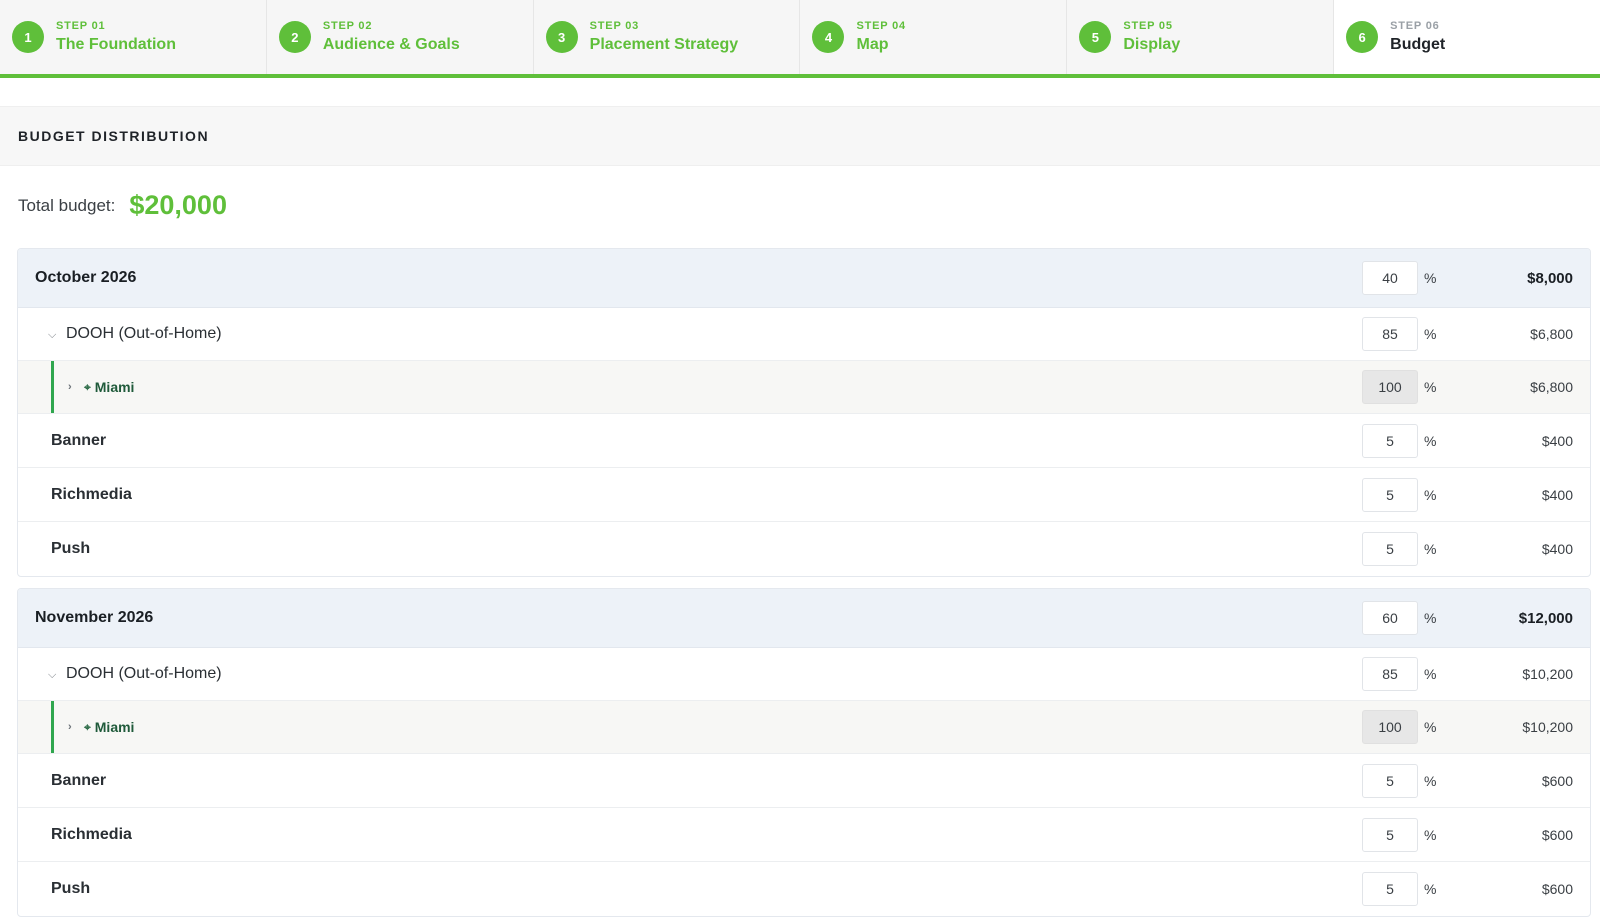 This screenshot has width=1600, height=921. Describe the element at coordinates (1418, 44) in the screenshot. I see `step-title: Budget` at that location.